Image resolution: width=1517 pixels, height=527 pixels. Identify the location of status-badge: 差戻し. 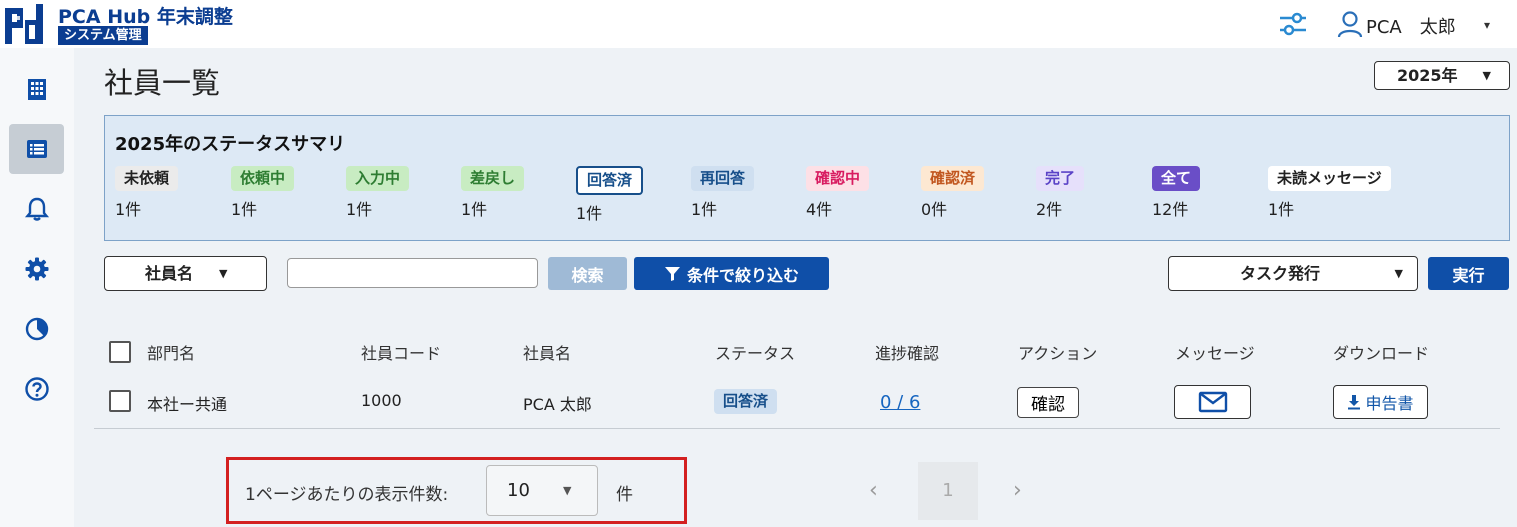
(493, 178).